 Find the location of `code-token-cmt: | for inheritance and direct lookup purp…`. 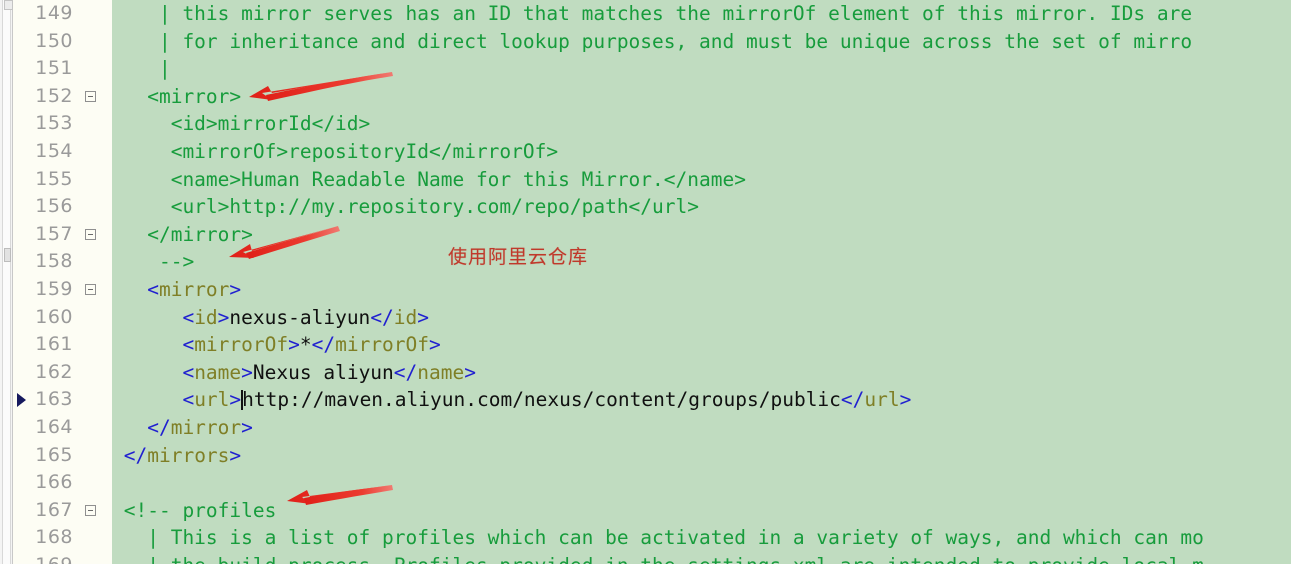

code-token-cmt: | for inheritance and direct lookup purp… is located at coordinates (652, 41).